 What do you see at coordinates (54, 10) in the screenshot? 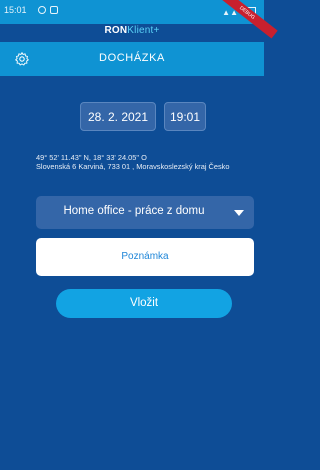
I see `app-notification-icon` at bounding box center [54, 10].